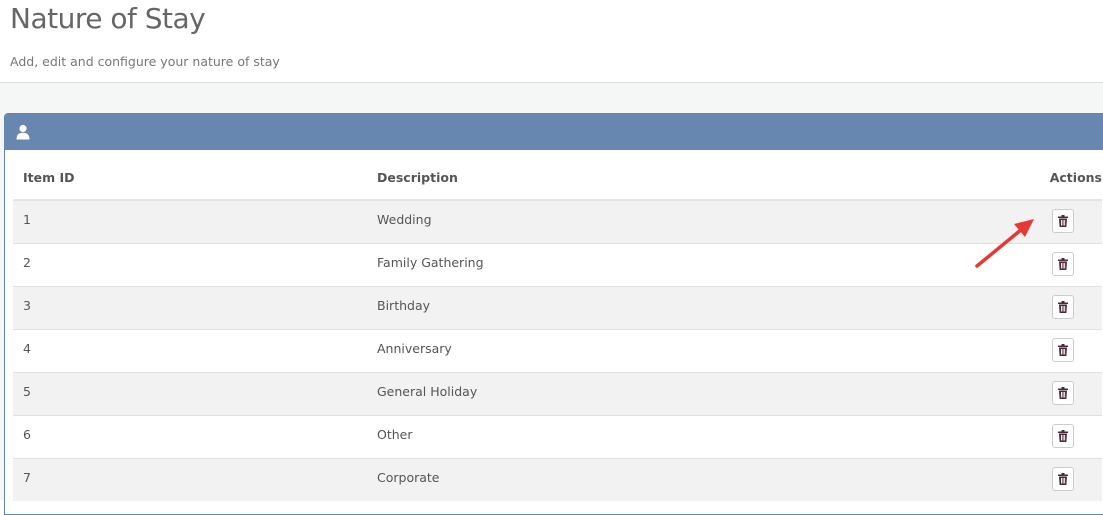  I want to click on table-row: 2 Family Gathering, so click(557, 264).